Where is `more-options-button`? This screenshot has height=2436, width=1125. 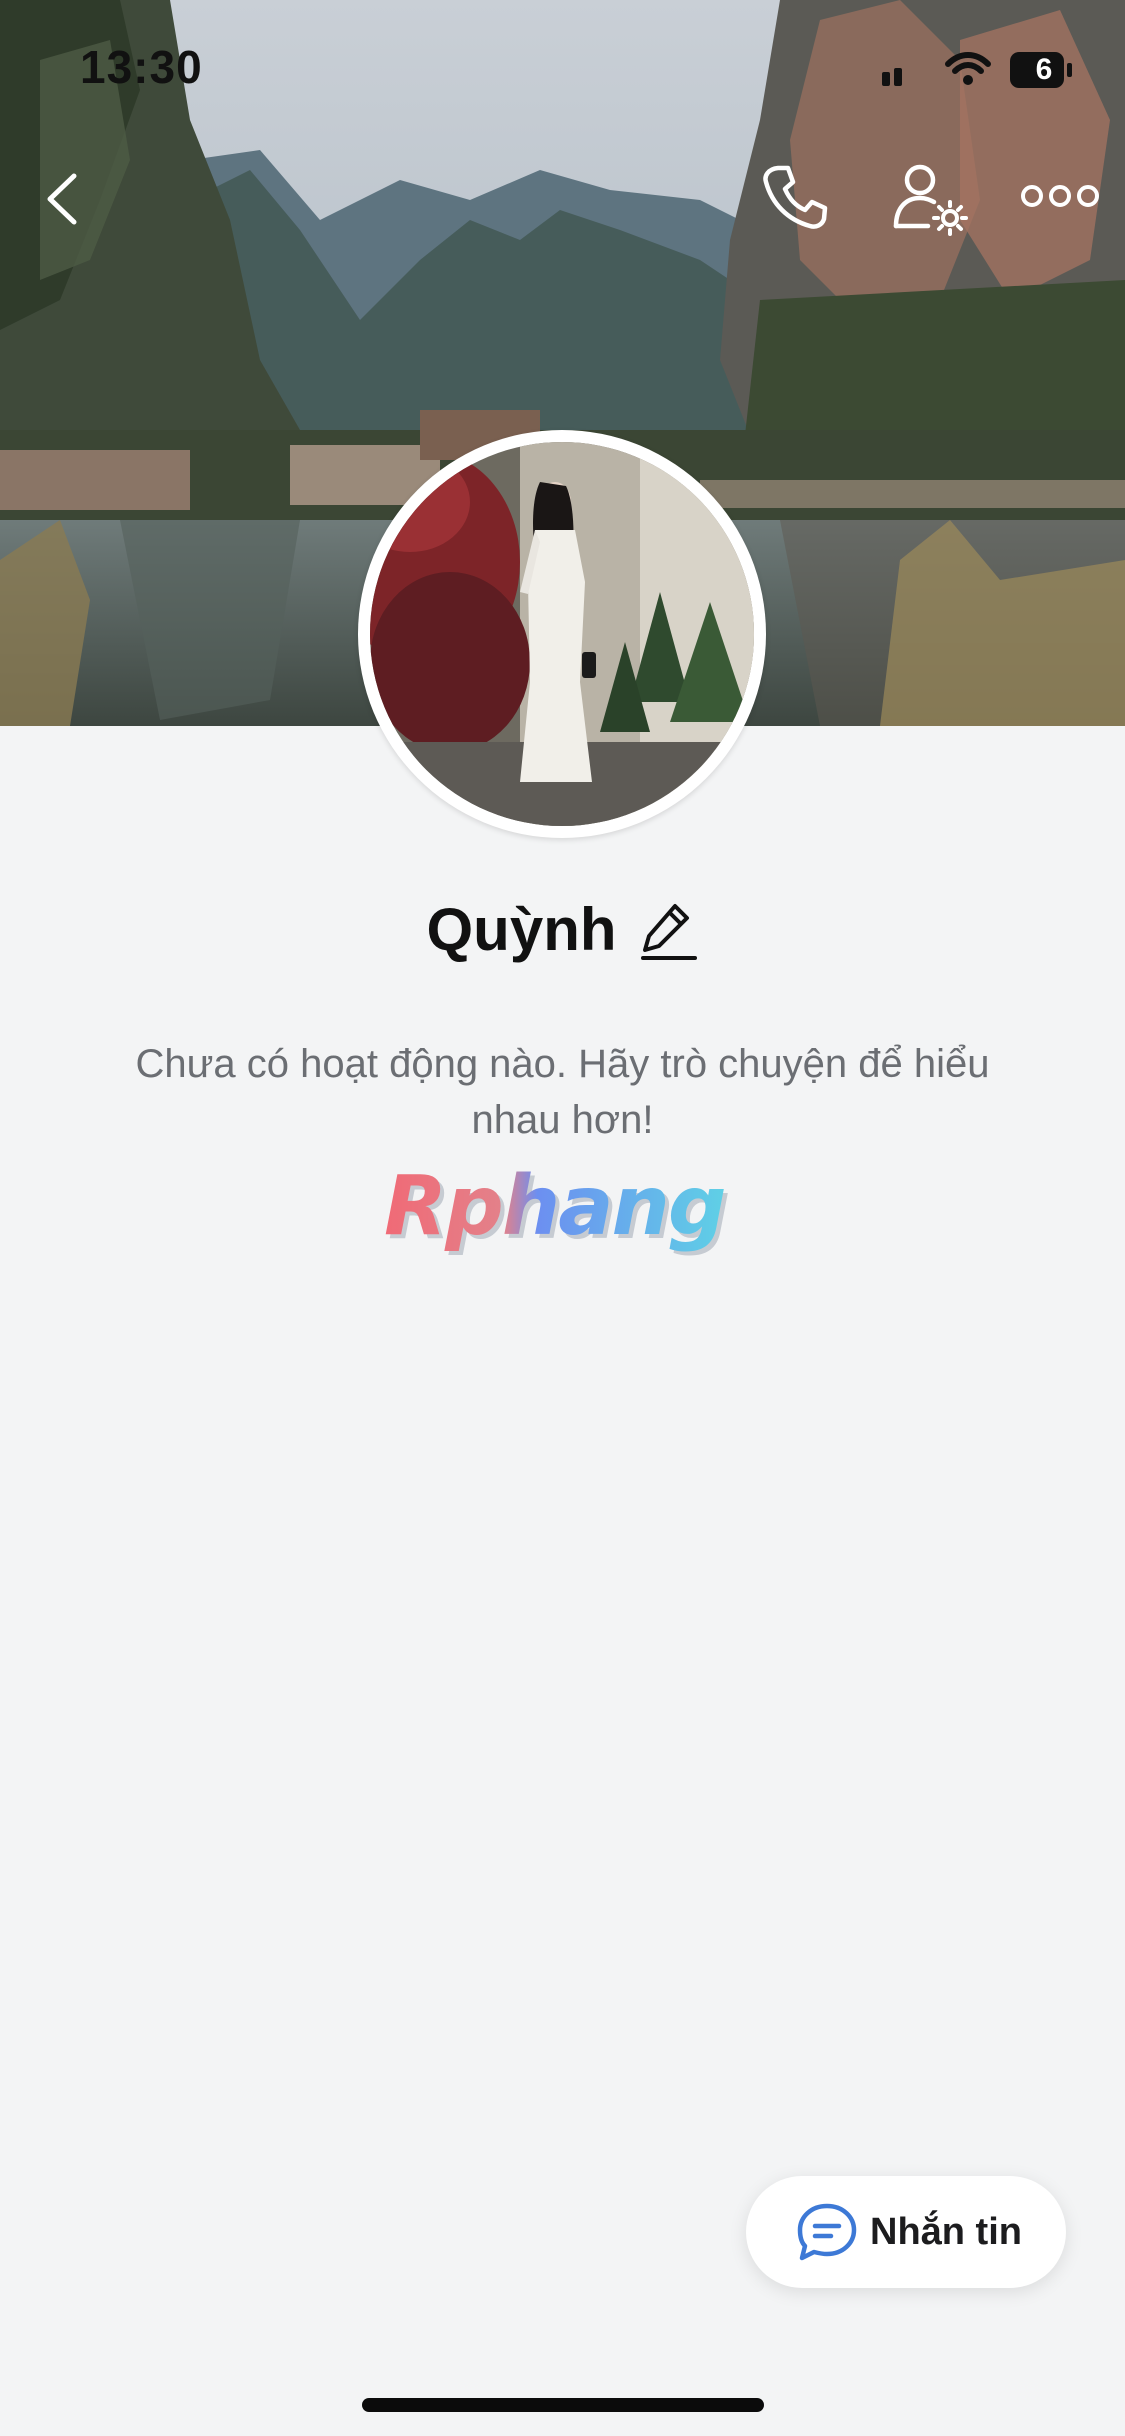 more-options-button is located at coordinates (1060, 196).